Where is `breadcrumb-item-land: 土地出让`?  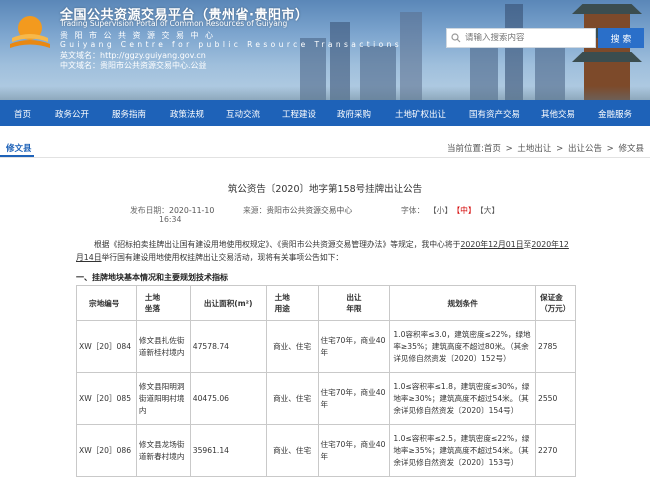 breadcrumb-item-land: 土地出让 is located at coordinates (534, 149).